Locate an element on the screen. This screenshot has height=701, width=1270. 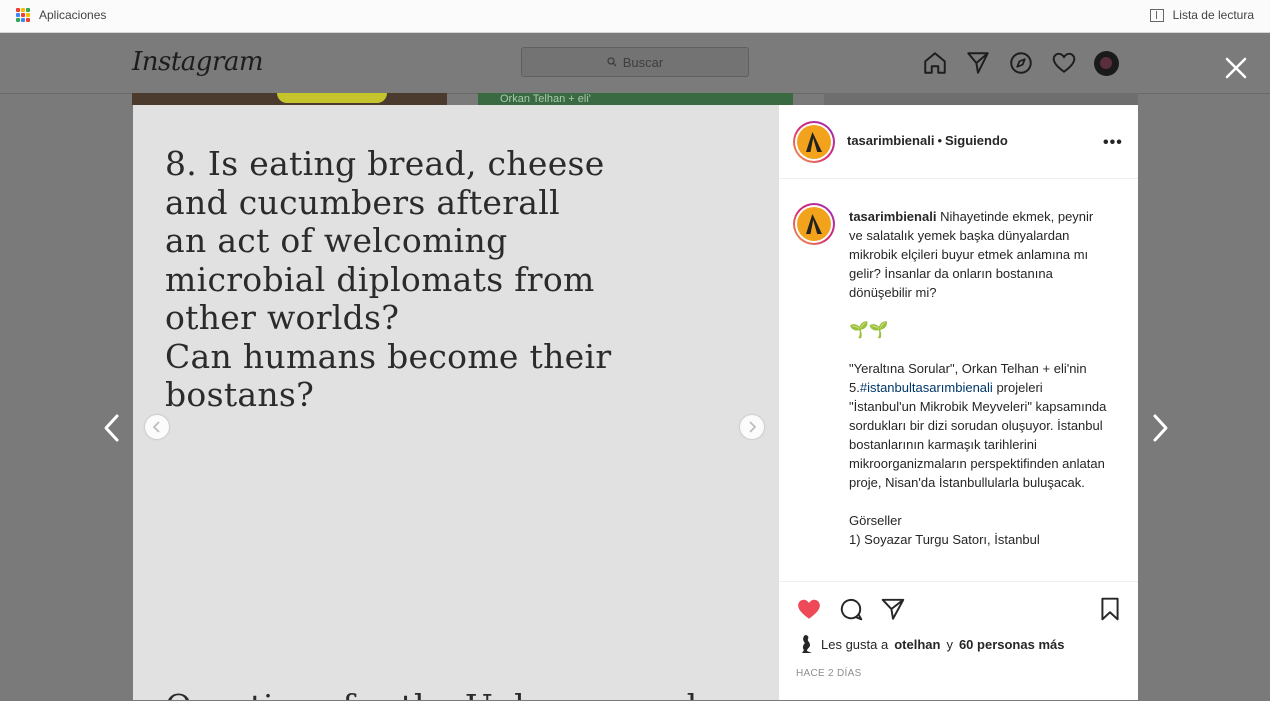
apps-grid-icon is located at coordinates (23, 15).